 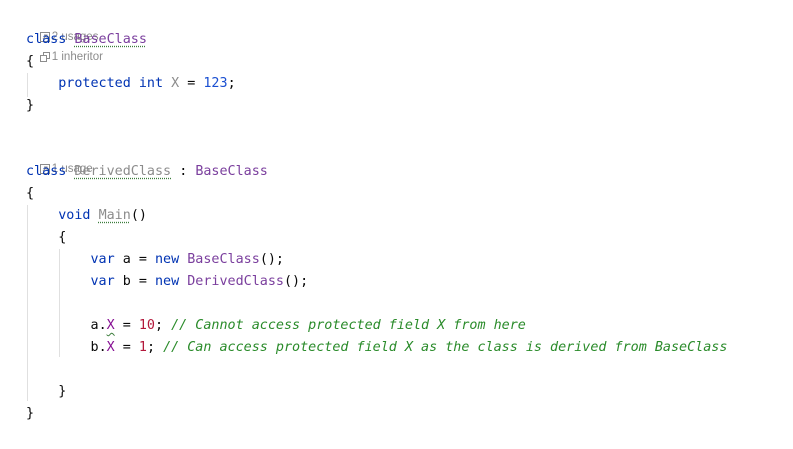 What do you see at coordinates (146, 325) in the screenshot?
I see `number-literal: 10` at bounding box center [146, 325].